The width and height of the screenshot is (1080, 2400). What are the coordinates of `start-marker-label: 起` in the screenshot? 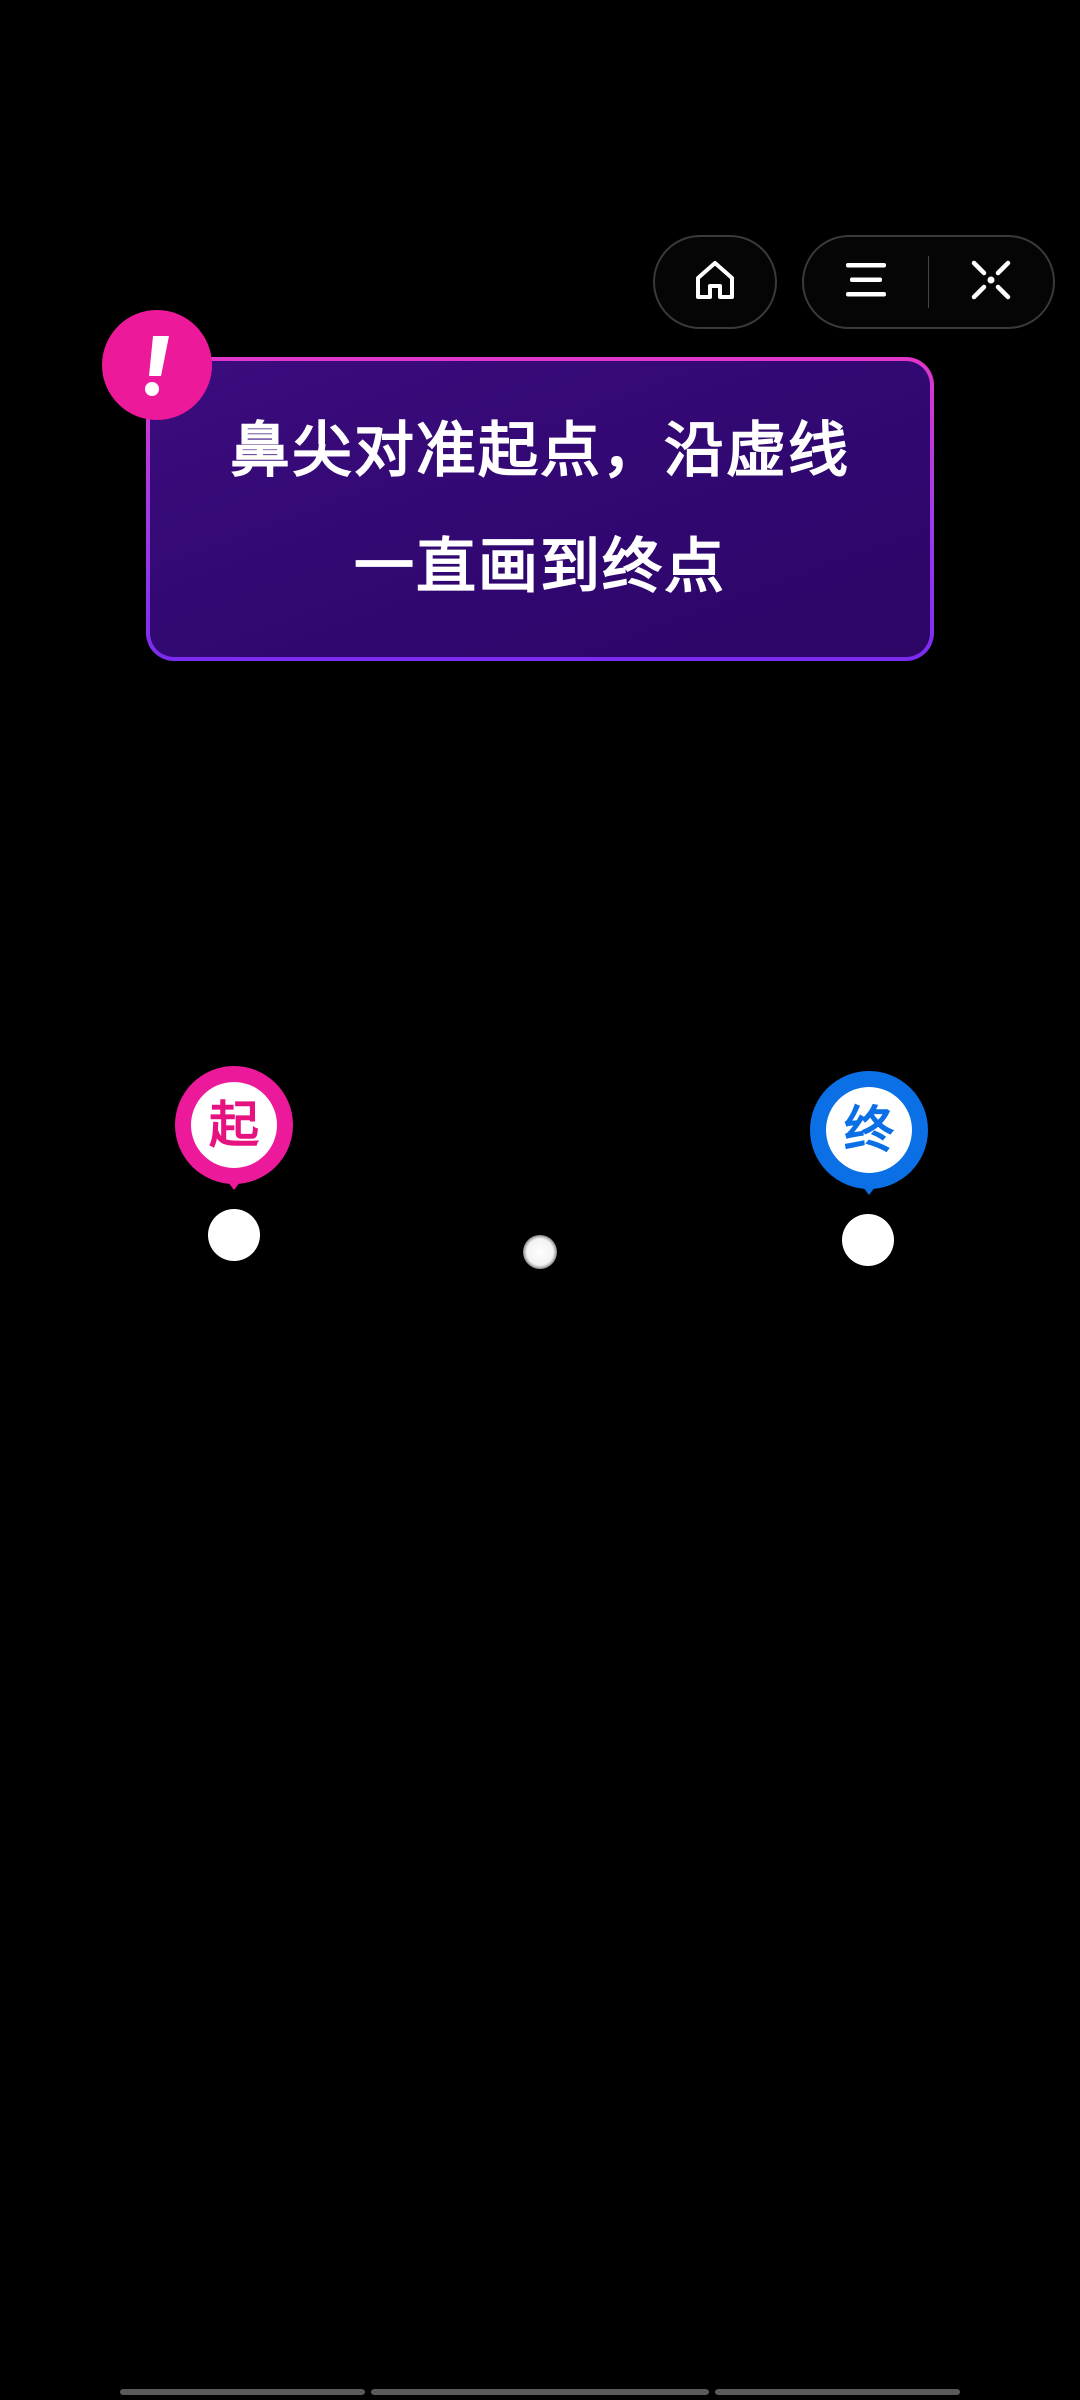 It's located at (234, 1125).